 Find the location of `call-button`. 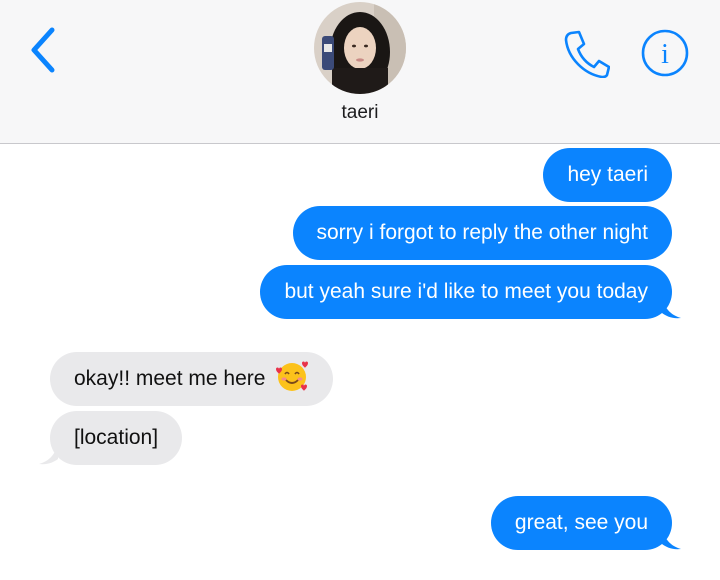

call-button is located at coordinates (586, 53).